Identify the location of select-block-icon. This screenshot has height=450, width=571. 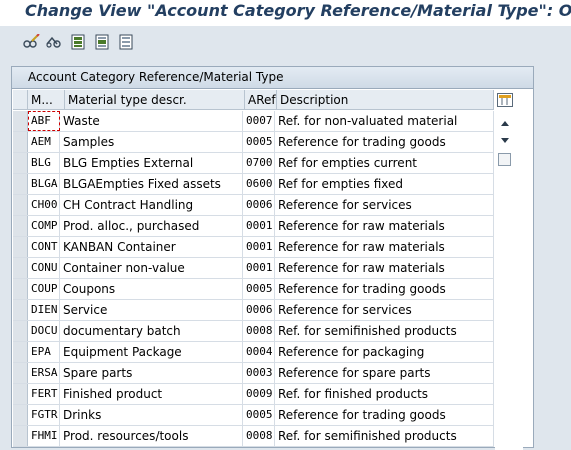
(102, 42).